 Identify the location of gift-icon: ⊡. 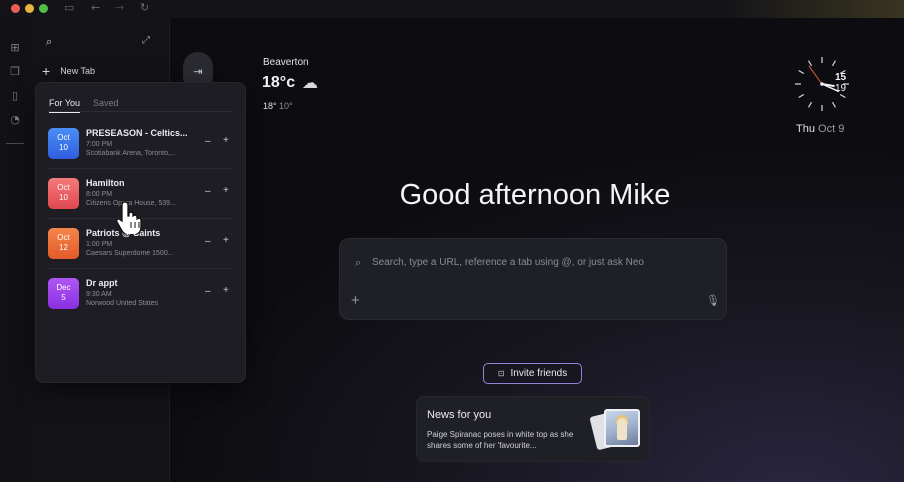
(501, 373).